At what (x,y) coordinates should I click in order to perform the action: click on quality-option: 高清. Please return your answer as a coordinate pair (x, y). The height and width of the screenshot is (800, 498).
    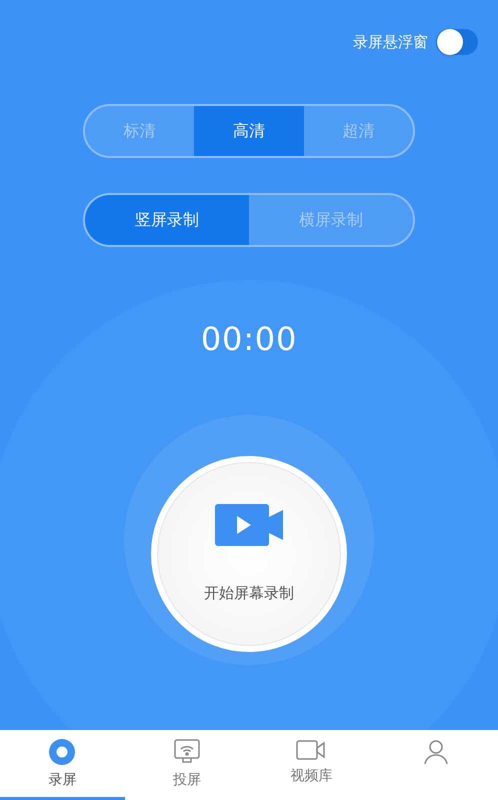
    Looking at the image, I should click on (249, 131).